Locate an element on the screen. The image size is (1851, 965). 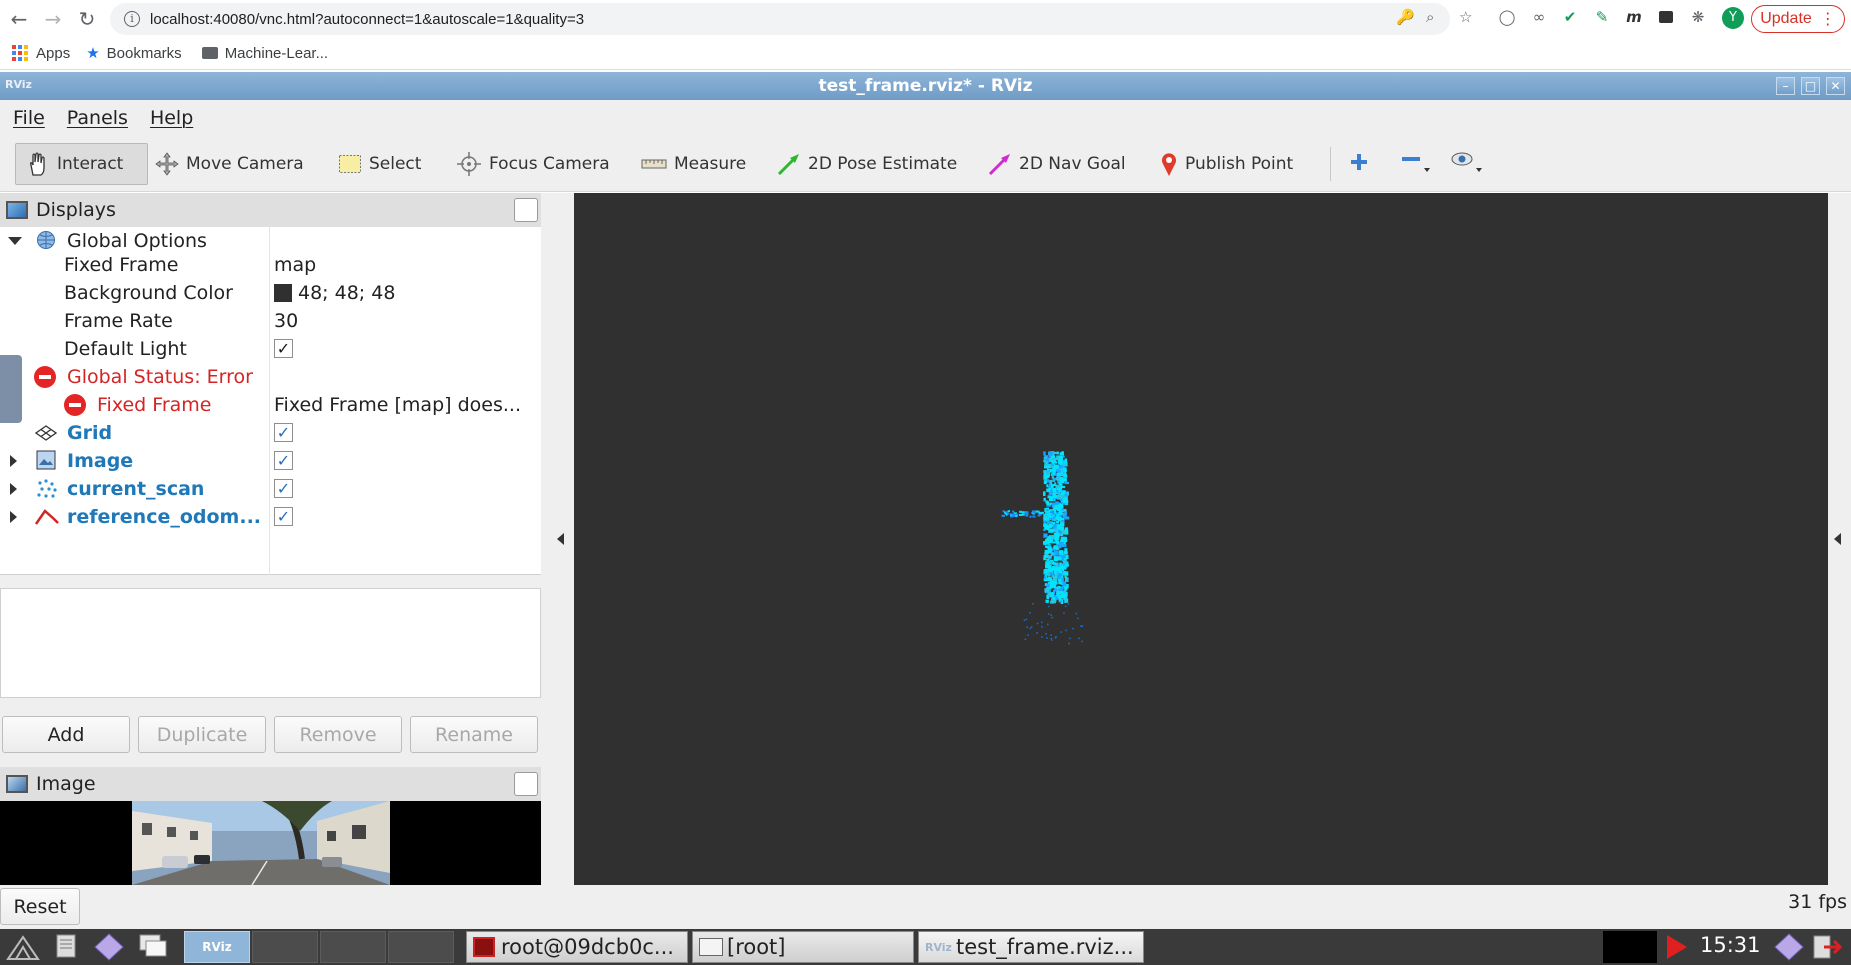
menu-panels: Panels is located at coordinates (97, 118).